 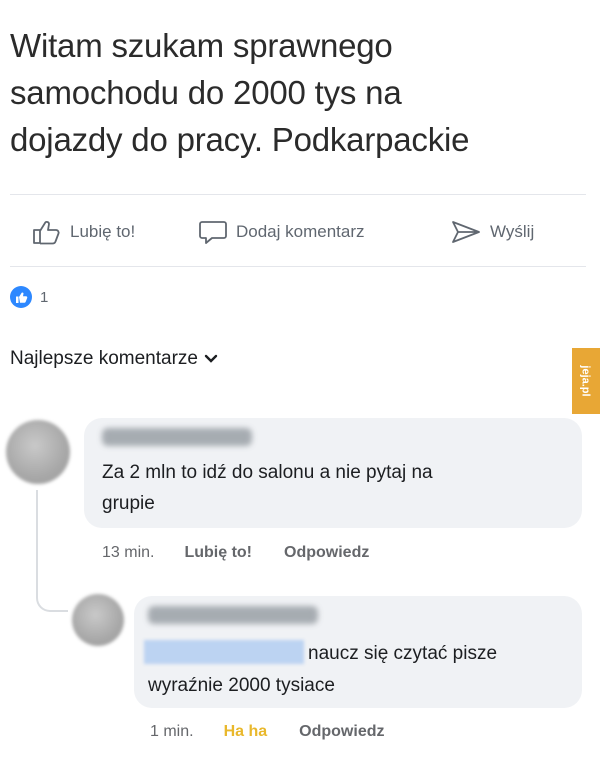 What do you see at coordinates (341, 732) in the screenshot?
I see `reply-reply-button: Odpowiedz` at bounding box center [341, 732].